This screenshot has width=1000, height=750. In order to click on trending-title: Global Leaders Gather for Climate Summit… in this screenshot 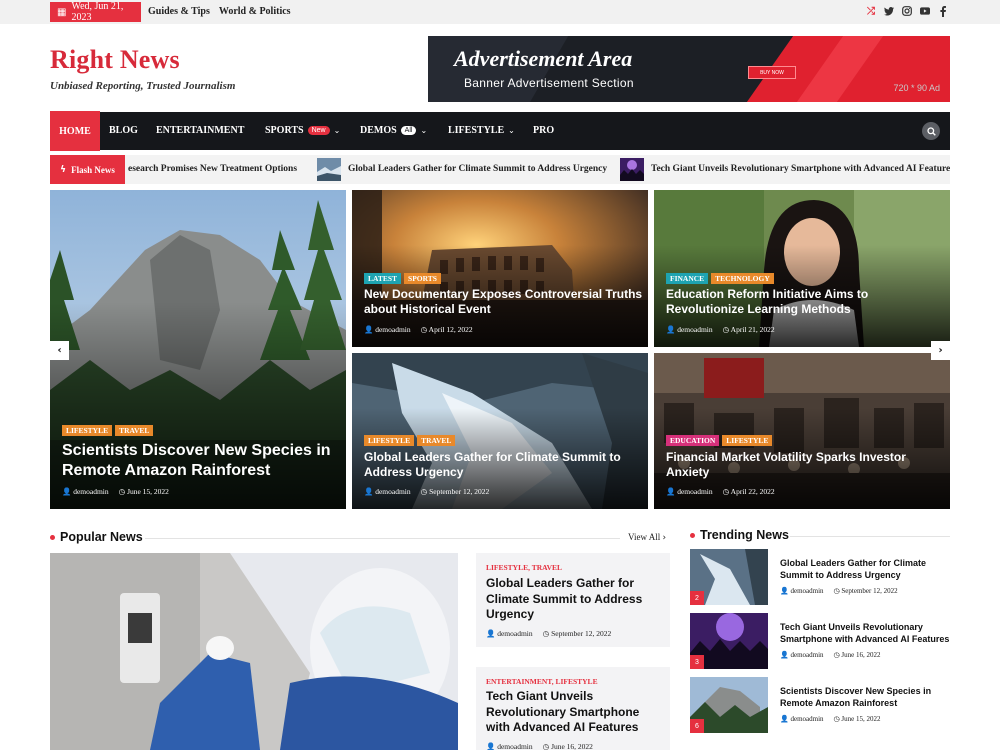, I will do `click(867, 569)`.